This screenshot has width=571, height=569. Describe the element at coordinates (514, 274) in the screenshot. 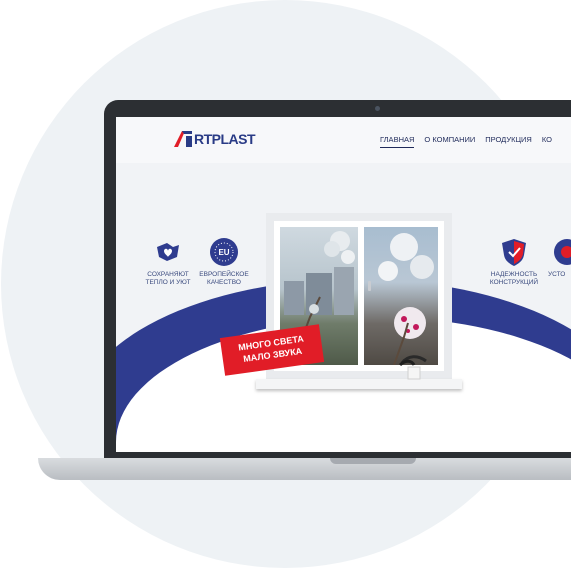

I see `feature-reliability-line1: НАДЕЖНОСТЬ` at that location.